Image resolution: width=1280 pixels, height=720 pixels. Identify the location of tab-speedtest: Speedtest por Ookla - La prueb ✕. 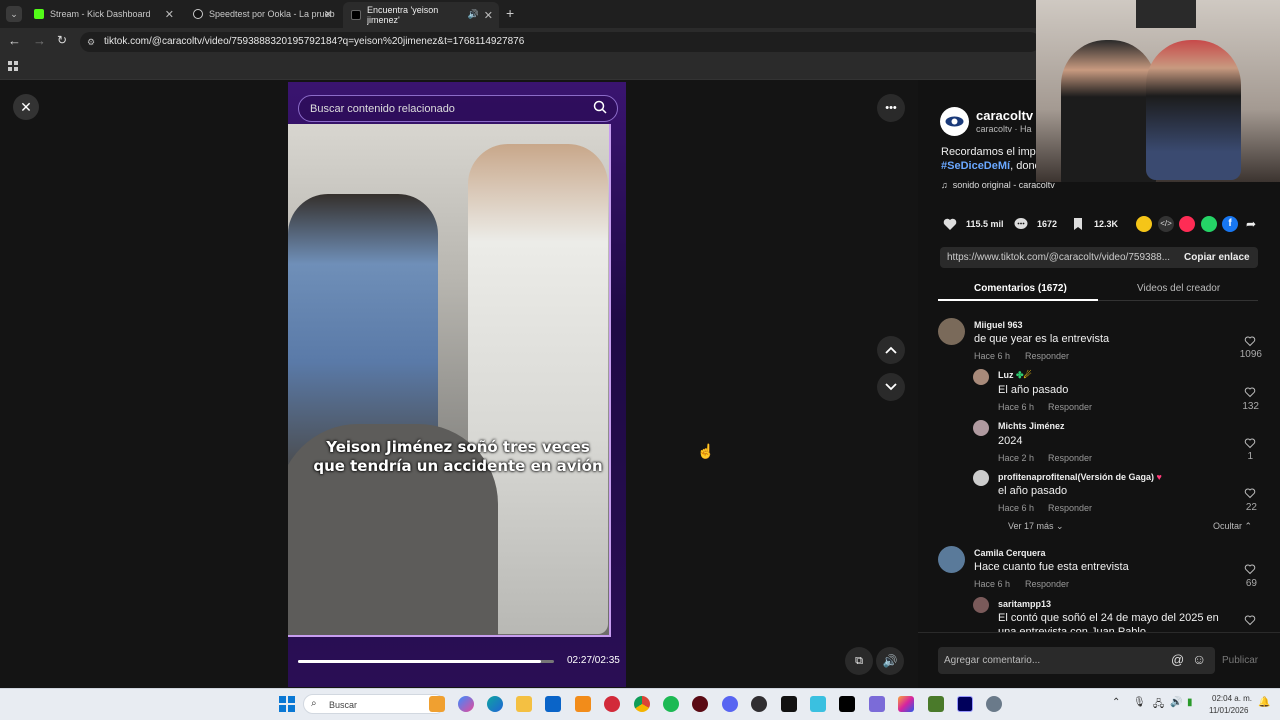
(262, 14).